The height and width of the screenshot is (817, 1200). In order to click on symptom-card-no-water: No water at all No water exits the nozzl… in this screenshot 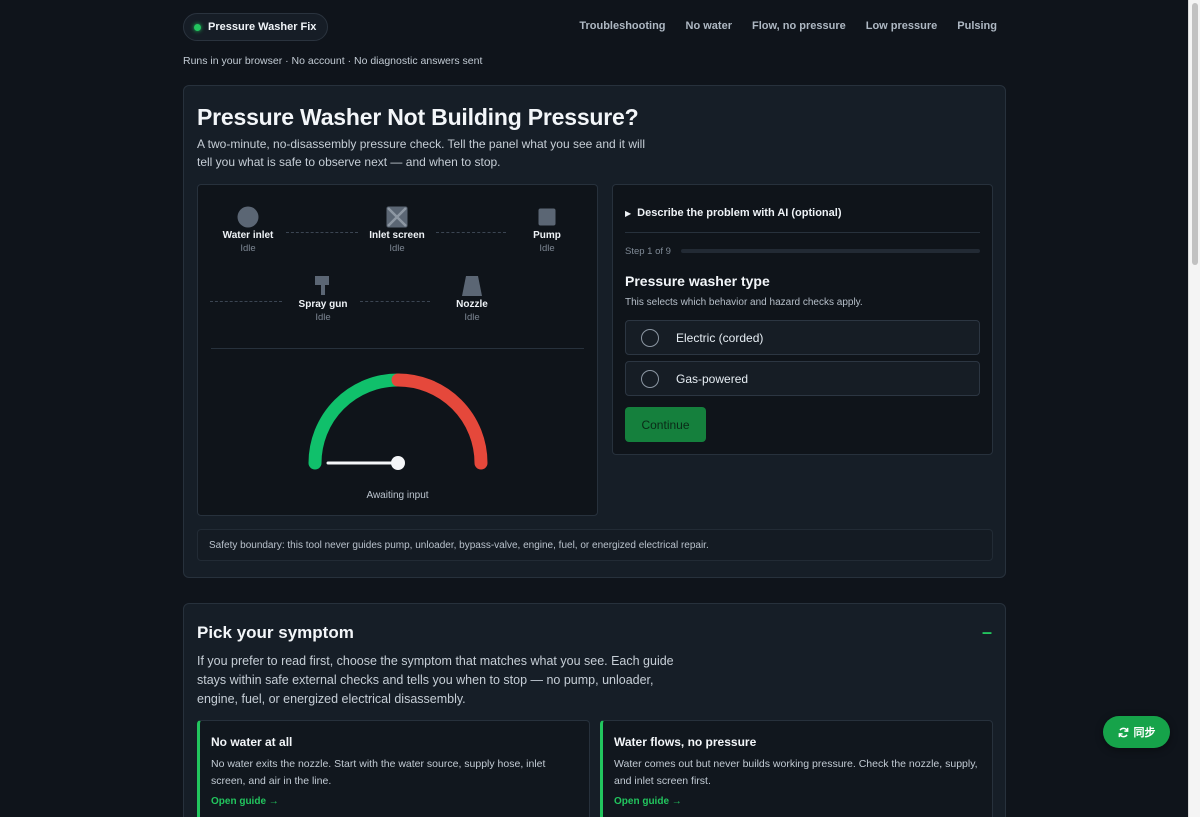, I will do `click(393, 768)`.